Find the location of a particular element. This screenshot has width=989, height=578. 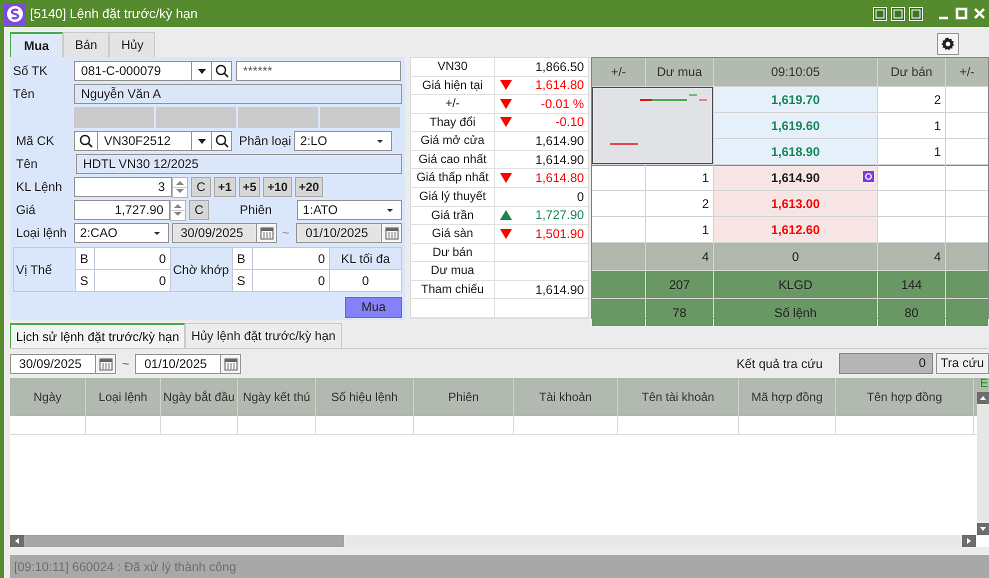

table-cell: 4 is located at coordinates (911, 256).